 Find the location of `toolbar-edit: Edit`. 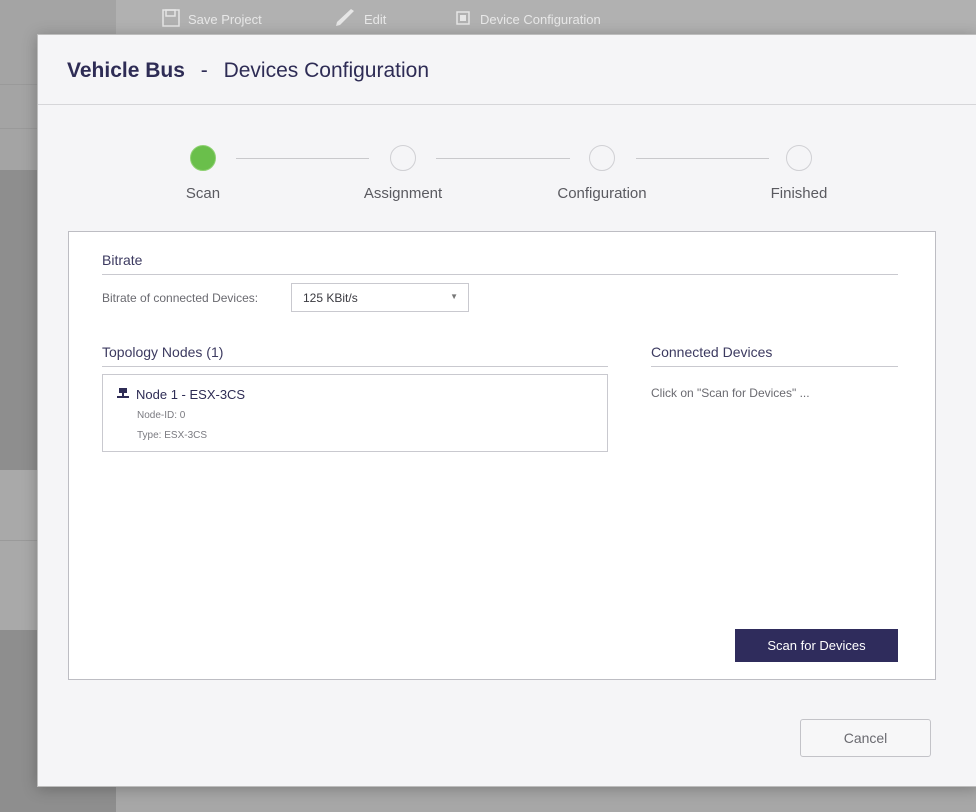

toolbar-edit: Edit is located at coordinates (360, 19).